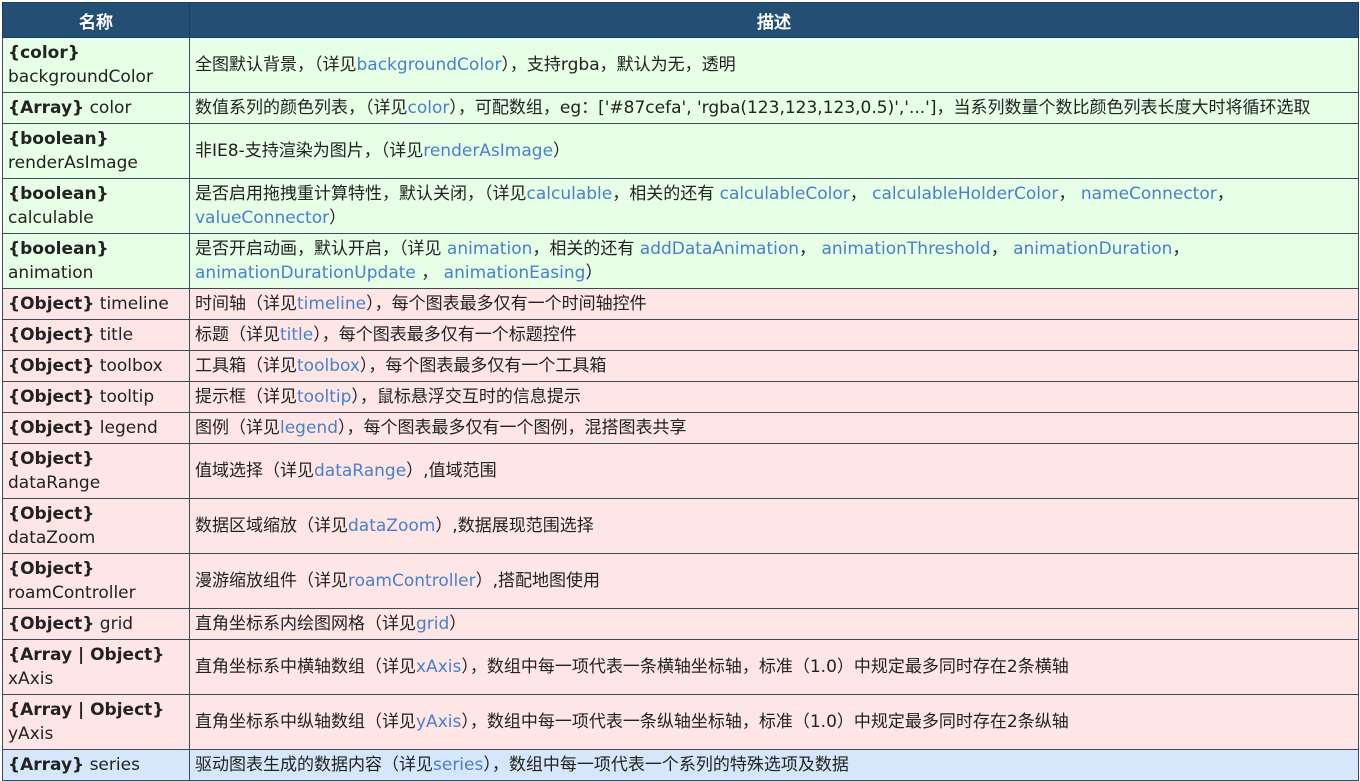 Image resolution: width=1360 pixels, height=781 pixels. What do you see at coordinates (51, 273) in the screenshot?
I see `option-name: animation` at bounding box center [51, 273].